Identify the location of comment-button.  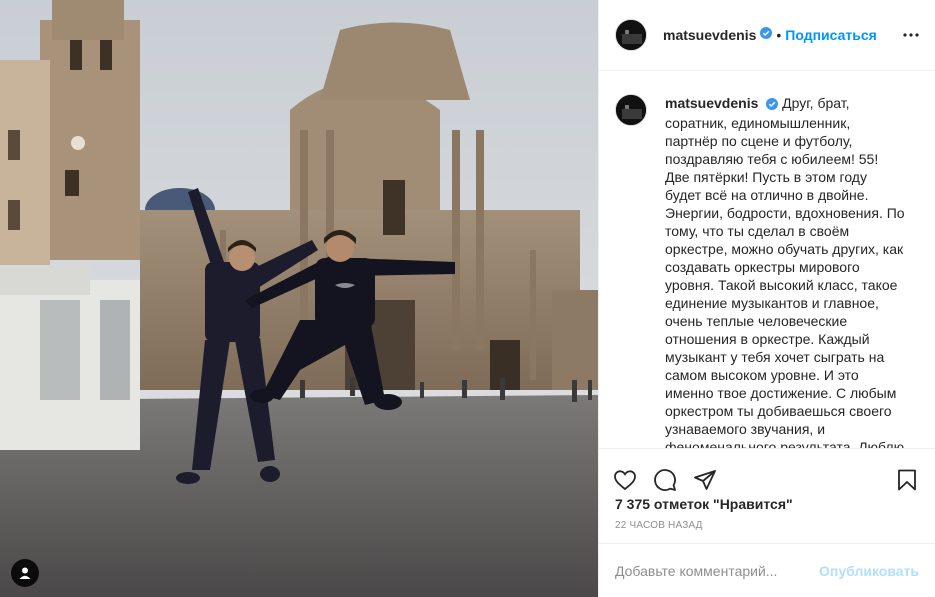
(665, 480).